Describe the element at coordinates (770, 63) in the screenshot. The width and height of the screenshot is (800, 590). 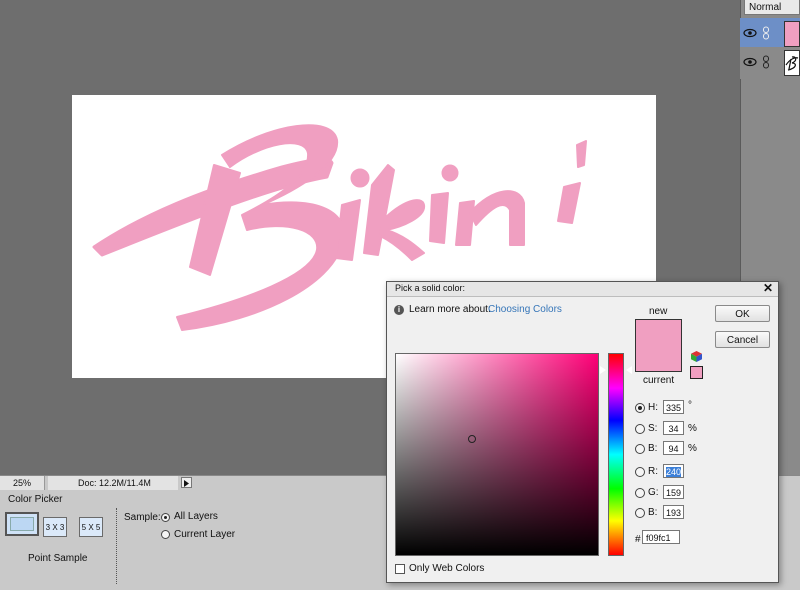
I see `layer-row-text` at that location.